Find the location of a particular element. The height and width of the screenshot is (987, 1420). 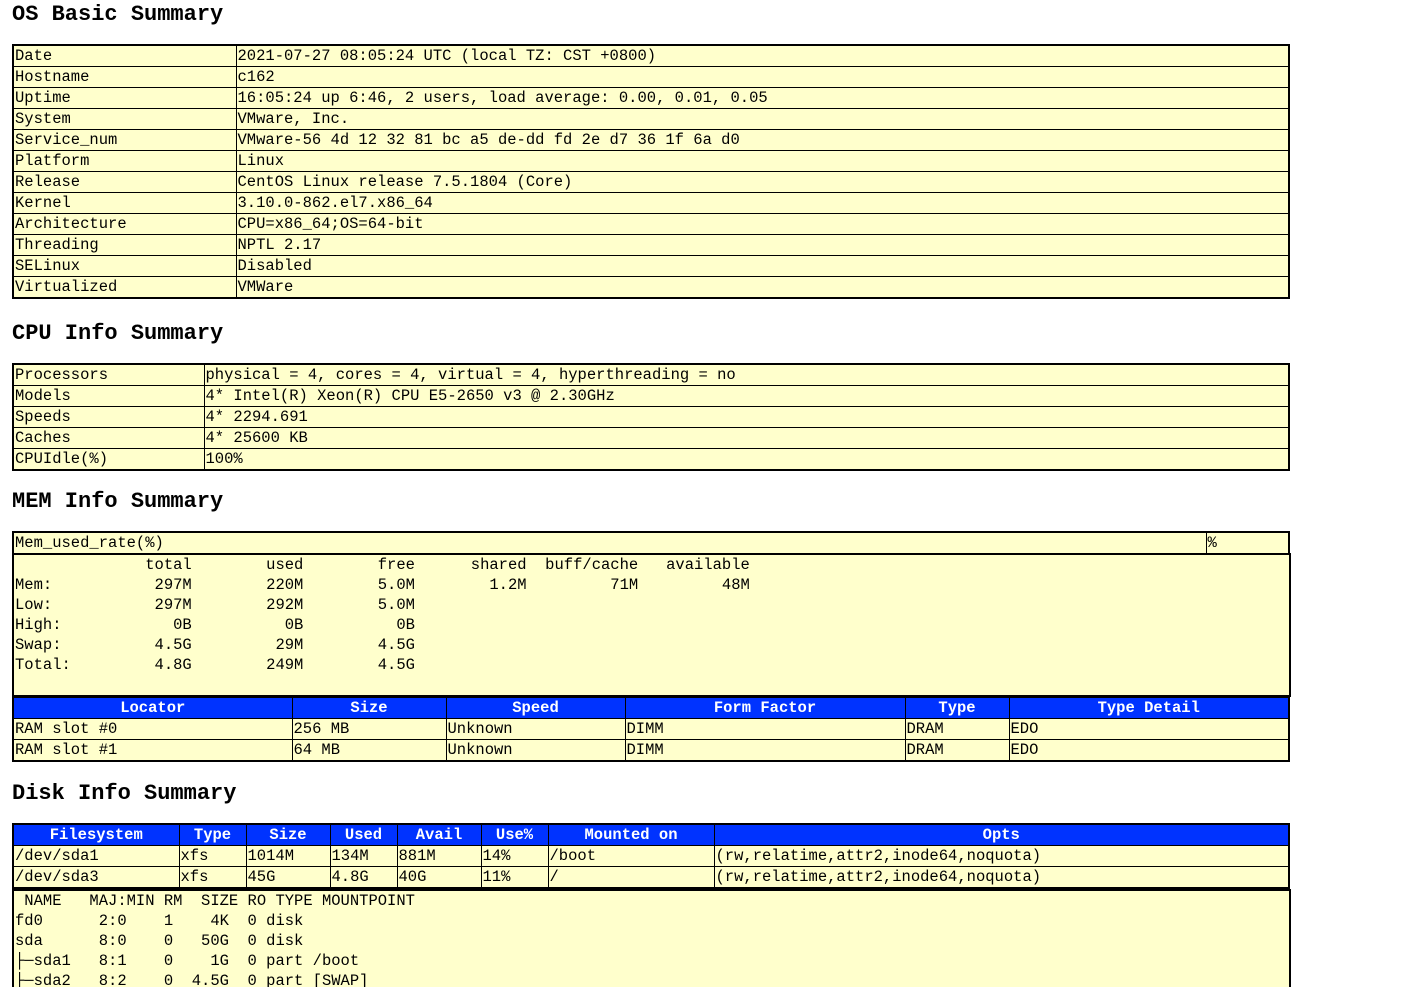

os-row: Kernel 3.10.0-862.el7.x86_64 is located at coordinates (651, 203).